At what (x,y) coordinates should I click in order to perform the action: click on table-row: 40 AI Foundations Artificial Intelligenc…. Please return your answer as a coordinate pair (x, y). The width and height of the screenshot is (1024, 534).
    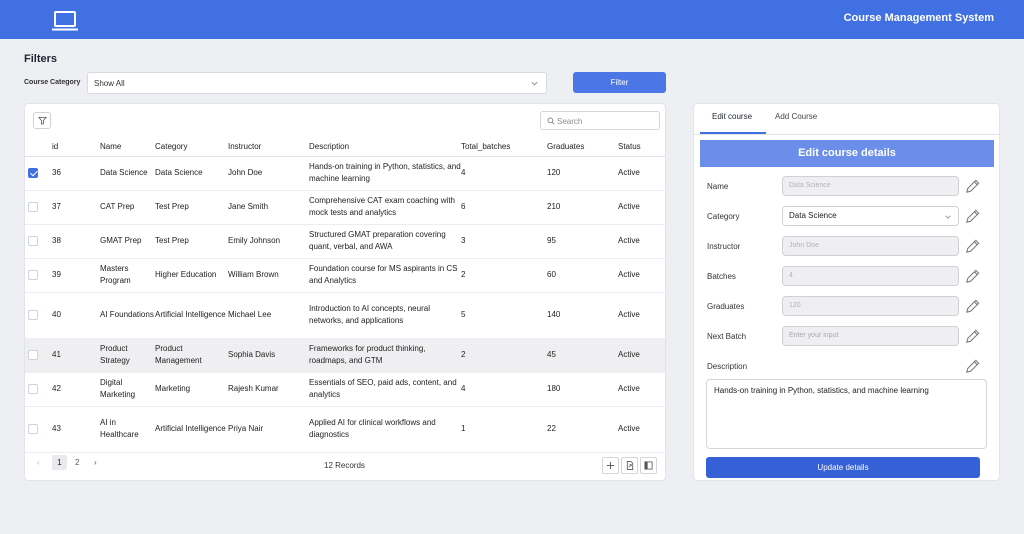
    Looking at the image, I should click on (345, 315).